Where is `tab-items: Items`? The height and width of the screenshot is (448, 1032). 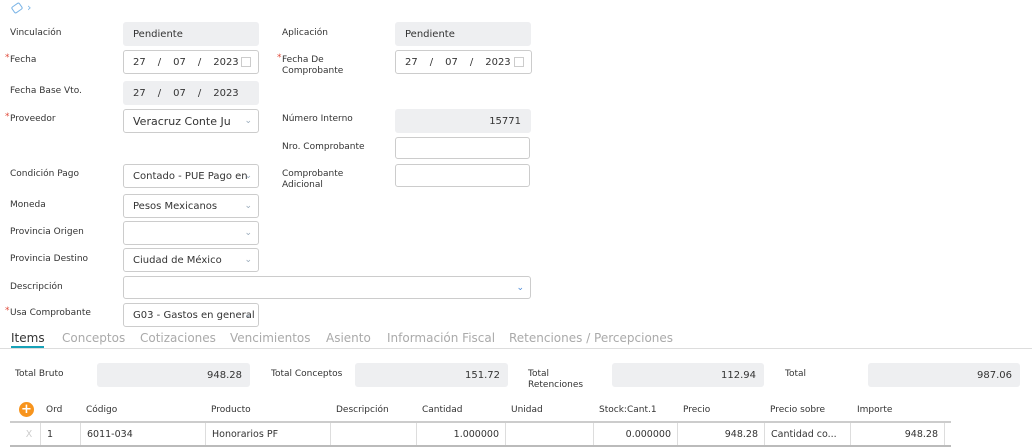 tab-items: Items is located at coordinates (28, 338).